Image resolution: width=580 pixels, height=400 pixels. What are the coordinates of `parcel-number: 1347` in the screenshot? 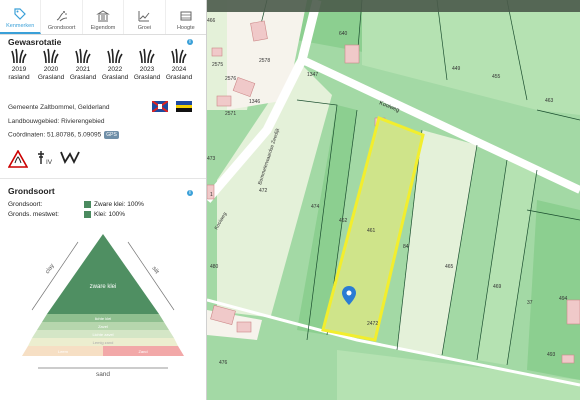 It's located at (312, 75).